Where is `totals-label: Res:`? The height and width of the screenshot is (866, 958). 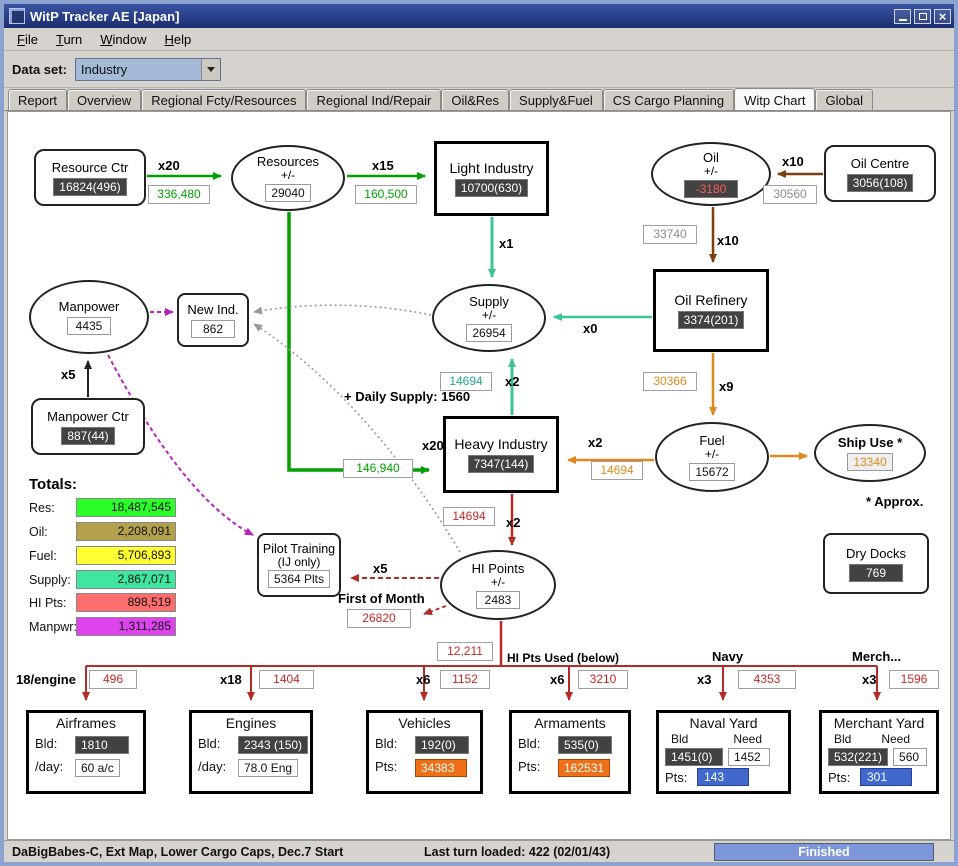
totals-label: Res: is located at coordinates (42, 507).